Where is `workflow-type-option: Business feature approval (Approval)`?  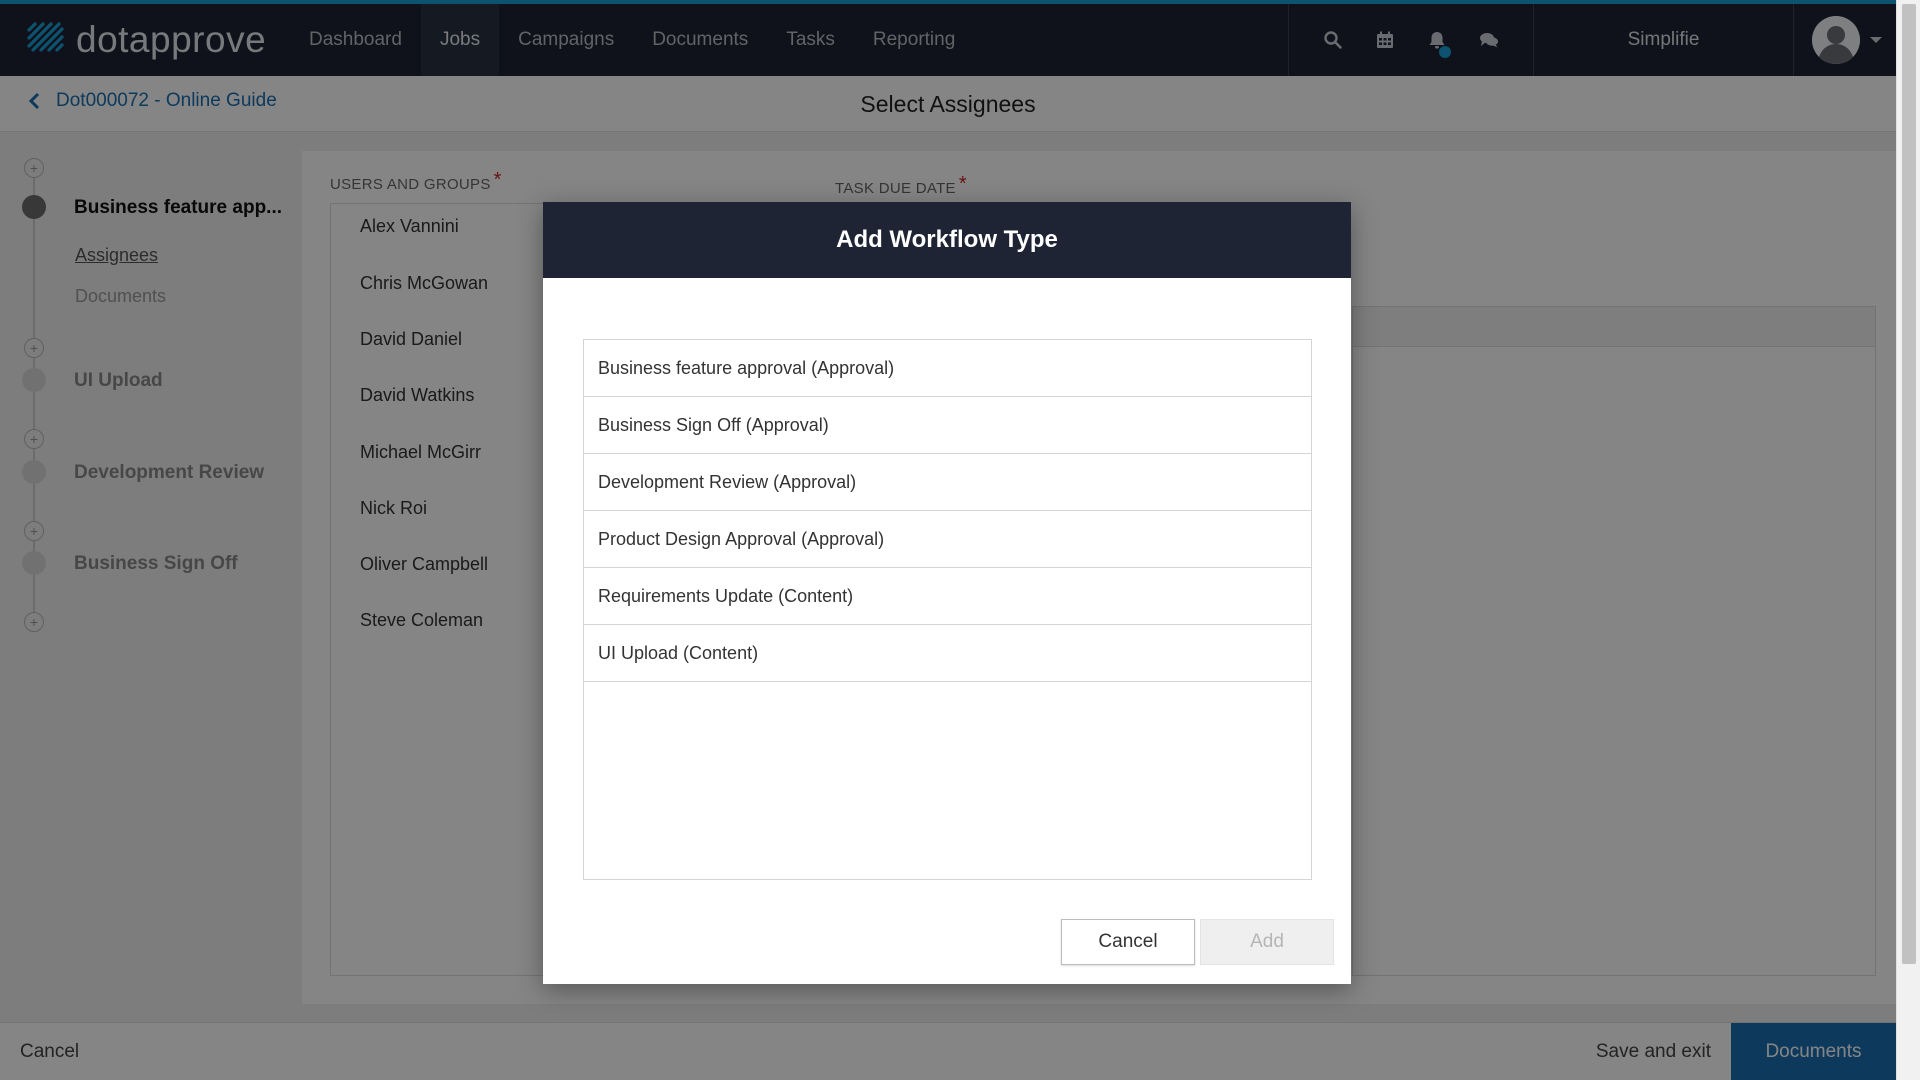
workflow-type-option: Business feature approval (Approval) is located at coordinates (947, 368).